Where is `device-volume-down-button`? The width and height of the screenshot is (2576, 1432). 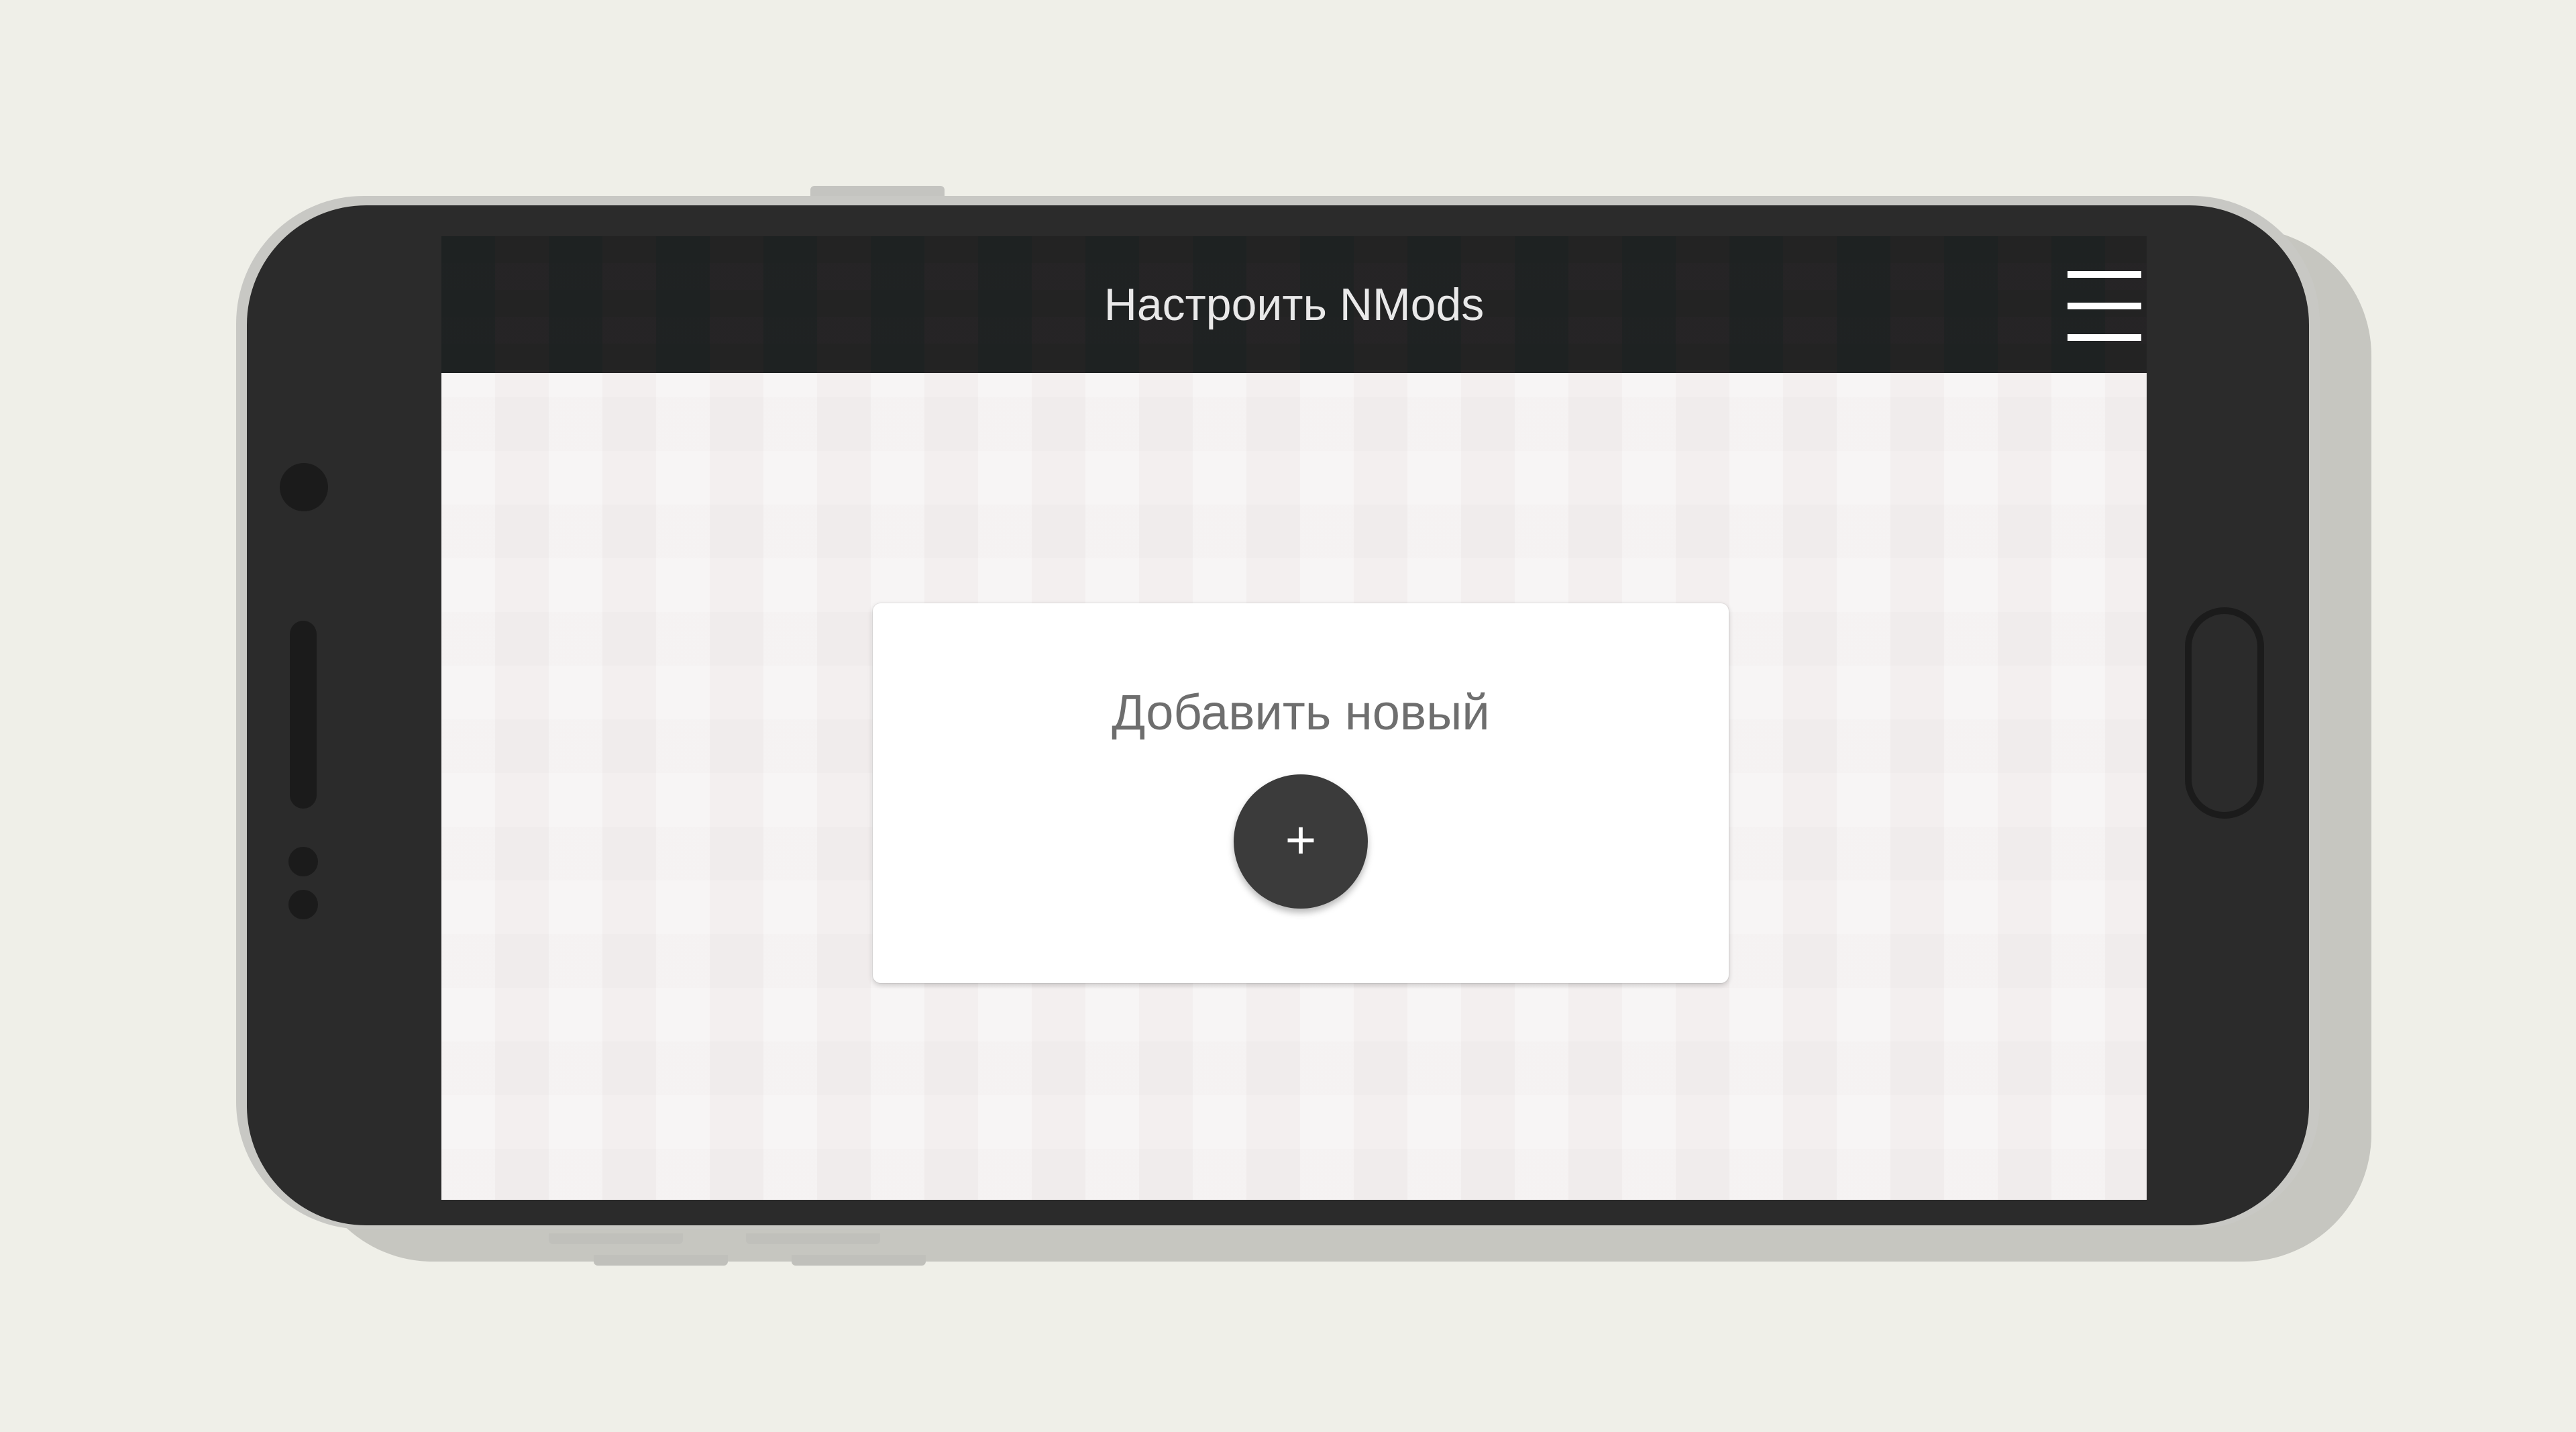
device-volume-down-button is located at coordinates (813, 1238).